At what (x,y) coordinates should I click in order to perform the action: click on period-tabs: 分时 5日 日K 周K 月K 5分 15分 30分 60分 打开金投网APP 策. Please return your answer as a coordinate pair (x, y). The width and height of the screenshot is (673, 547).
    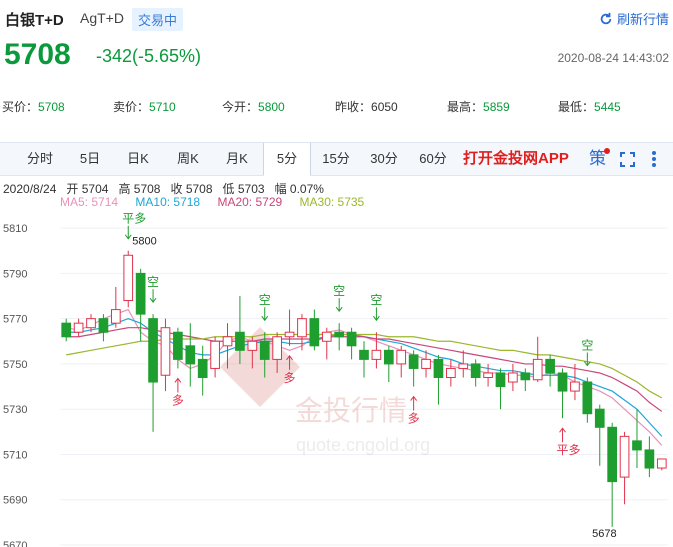
    Looking at the image, I should click on (336, 159).